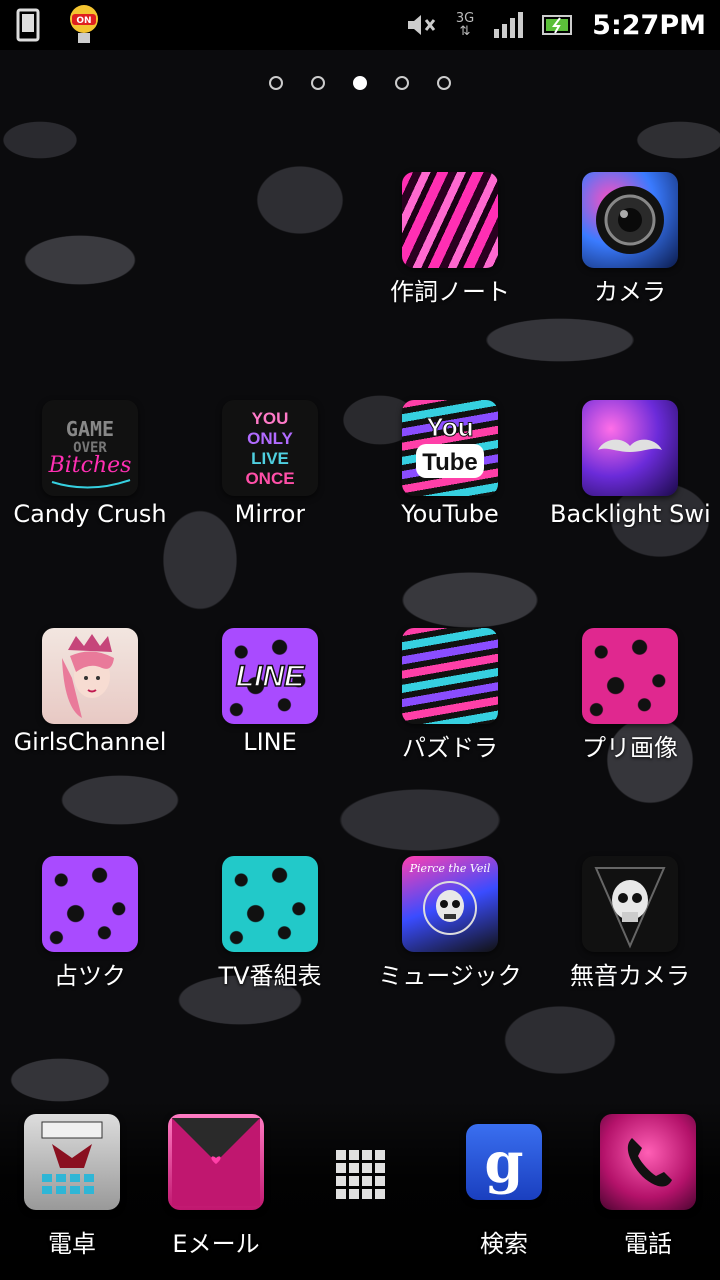 The image size is (720, 1280). I want to click on zebra-pink-icon, so click(450, 220).